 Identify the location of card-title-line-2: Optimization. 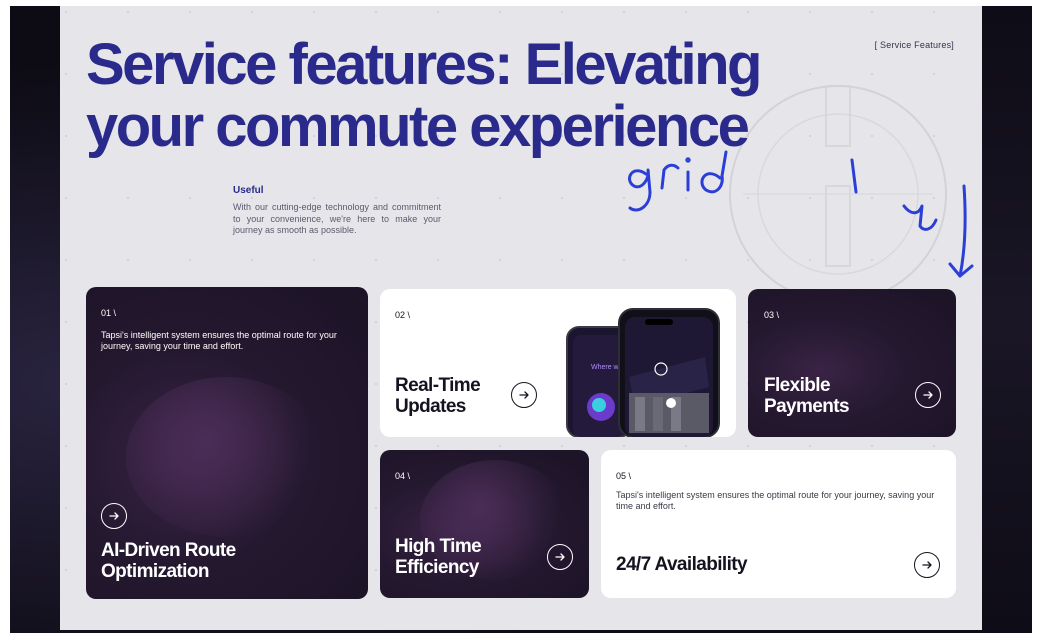
(155, 571).